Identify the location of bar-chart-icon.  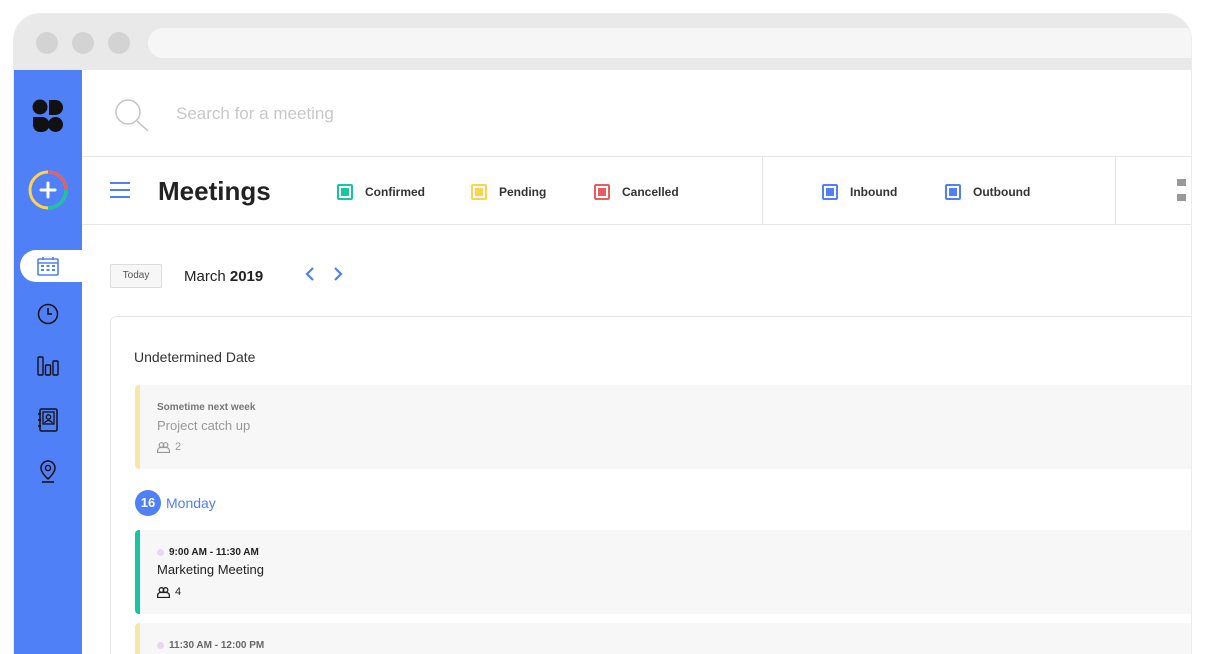
(48, 366).